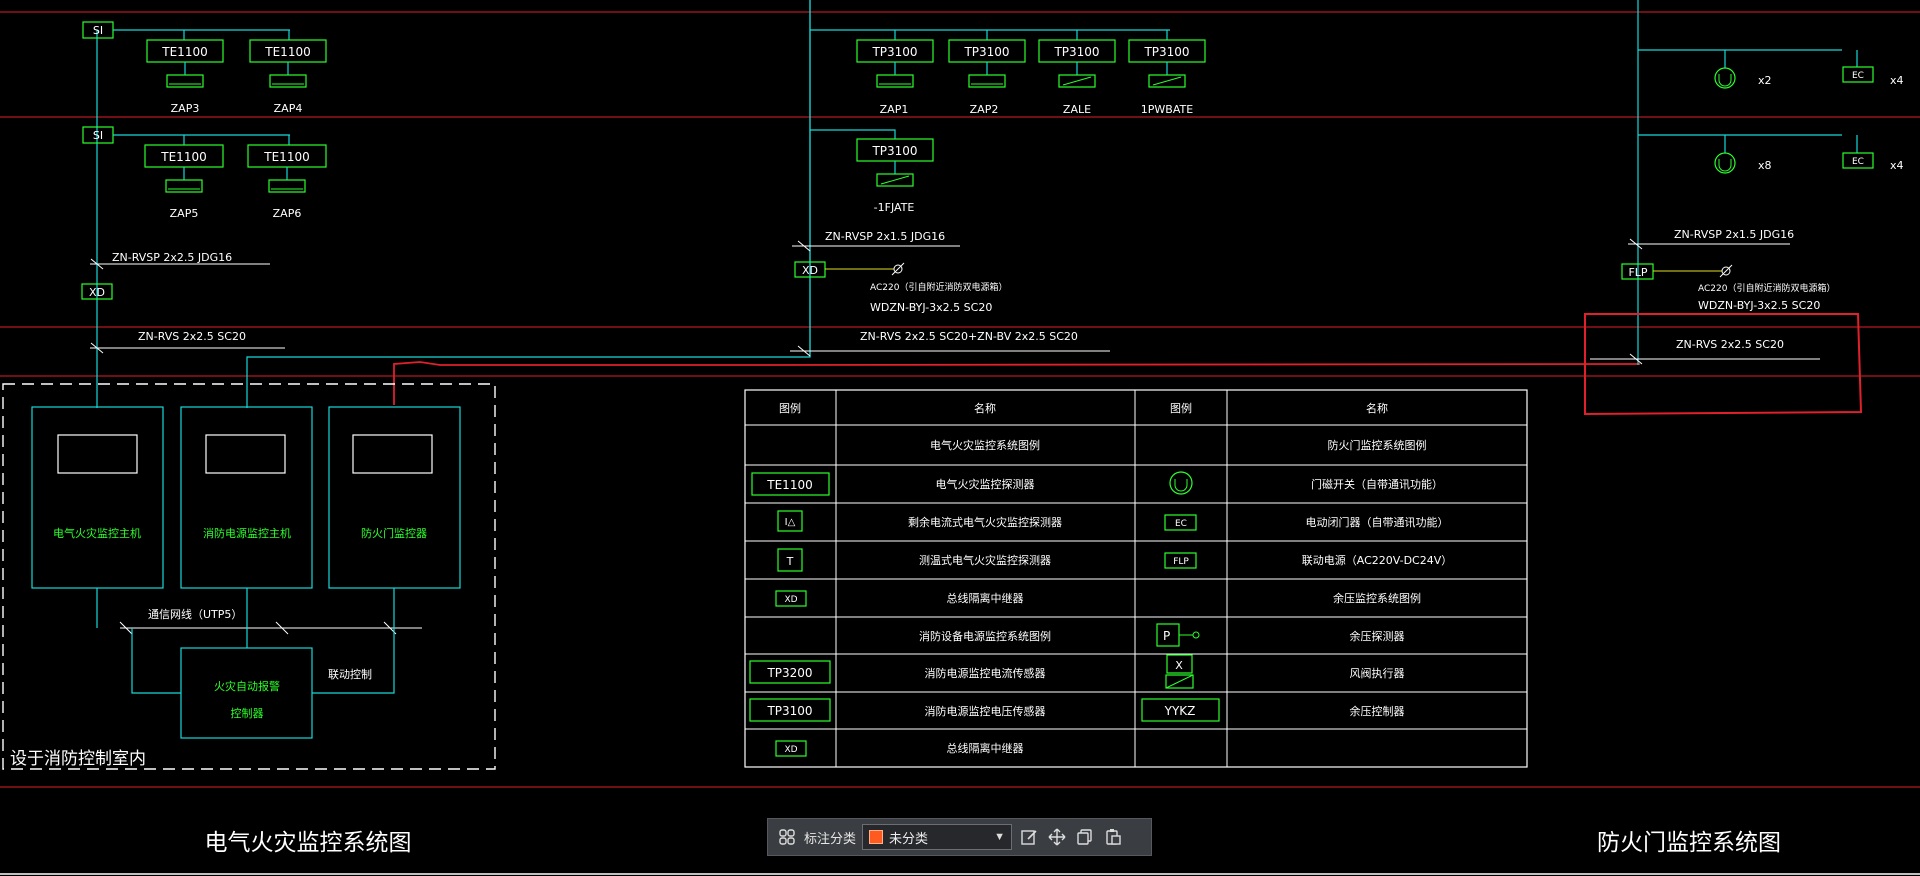 This screenshot has width=1920, height=876. I want to click on controller-label: 控制器, so click(247, 713).